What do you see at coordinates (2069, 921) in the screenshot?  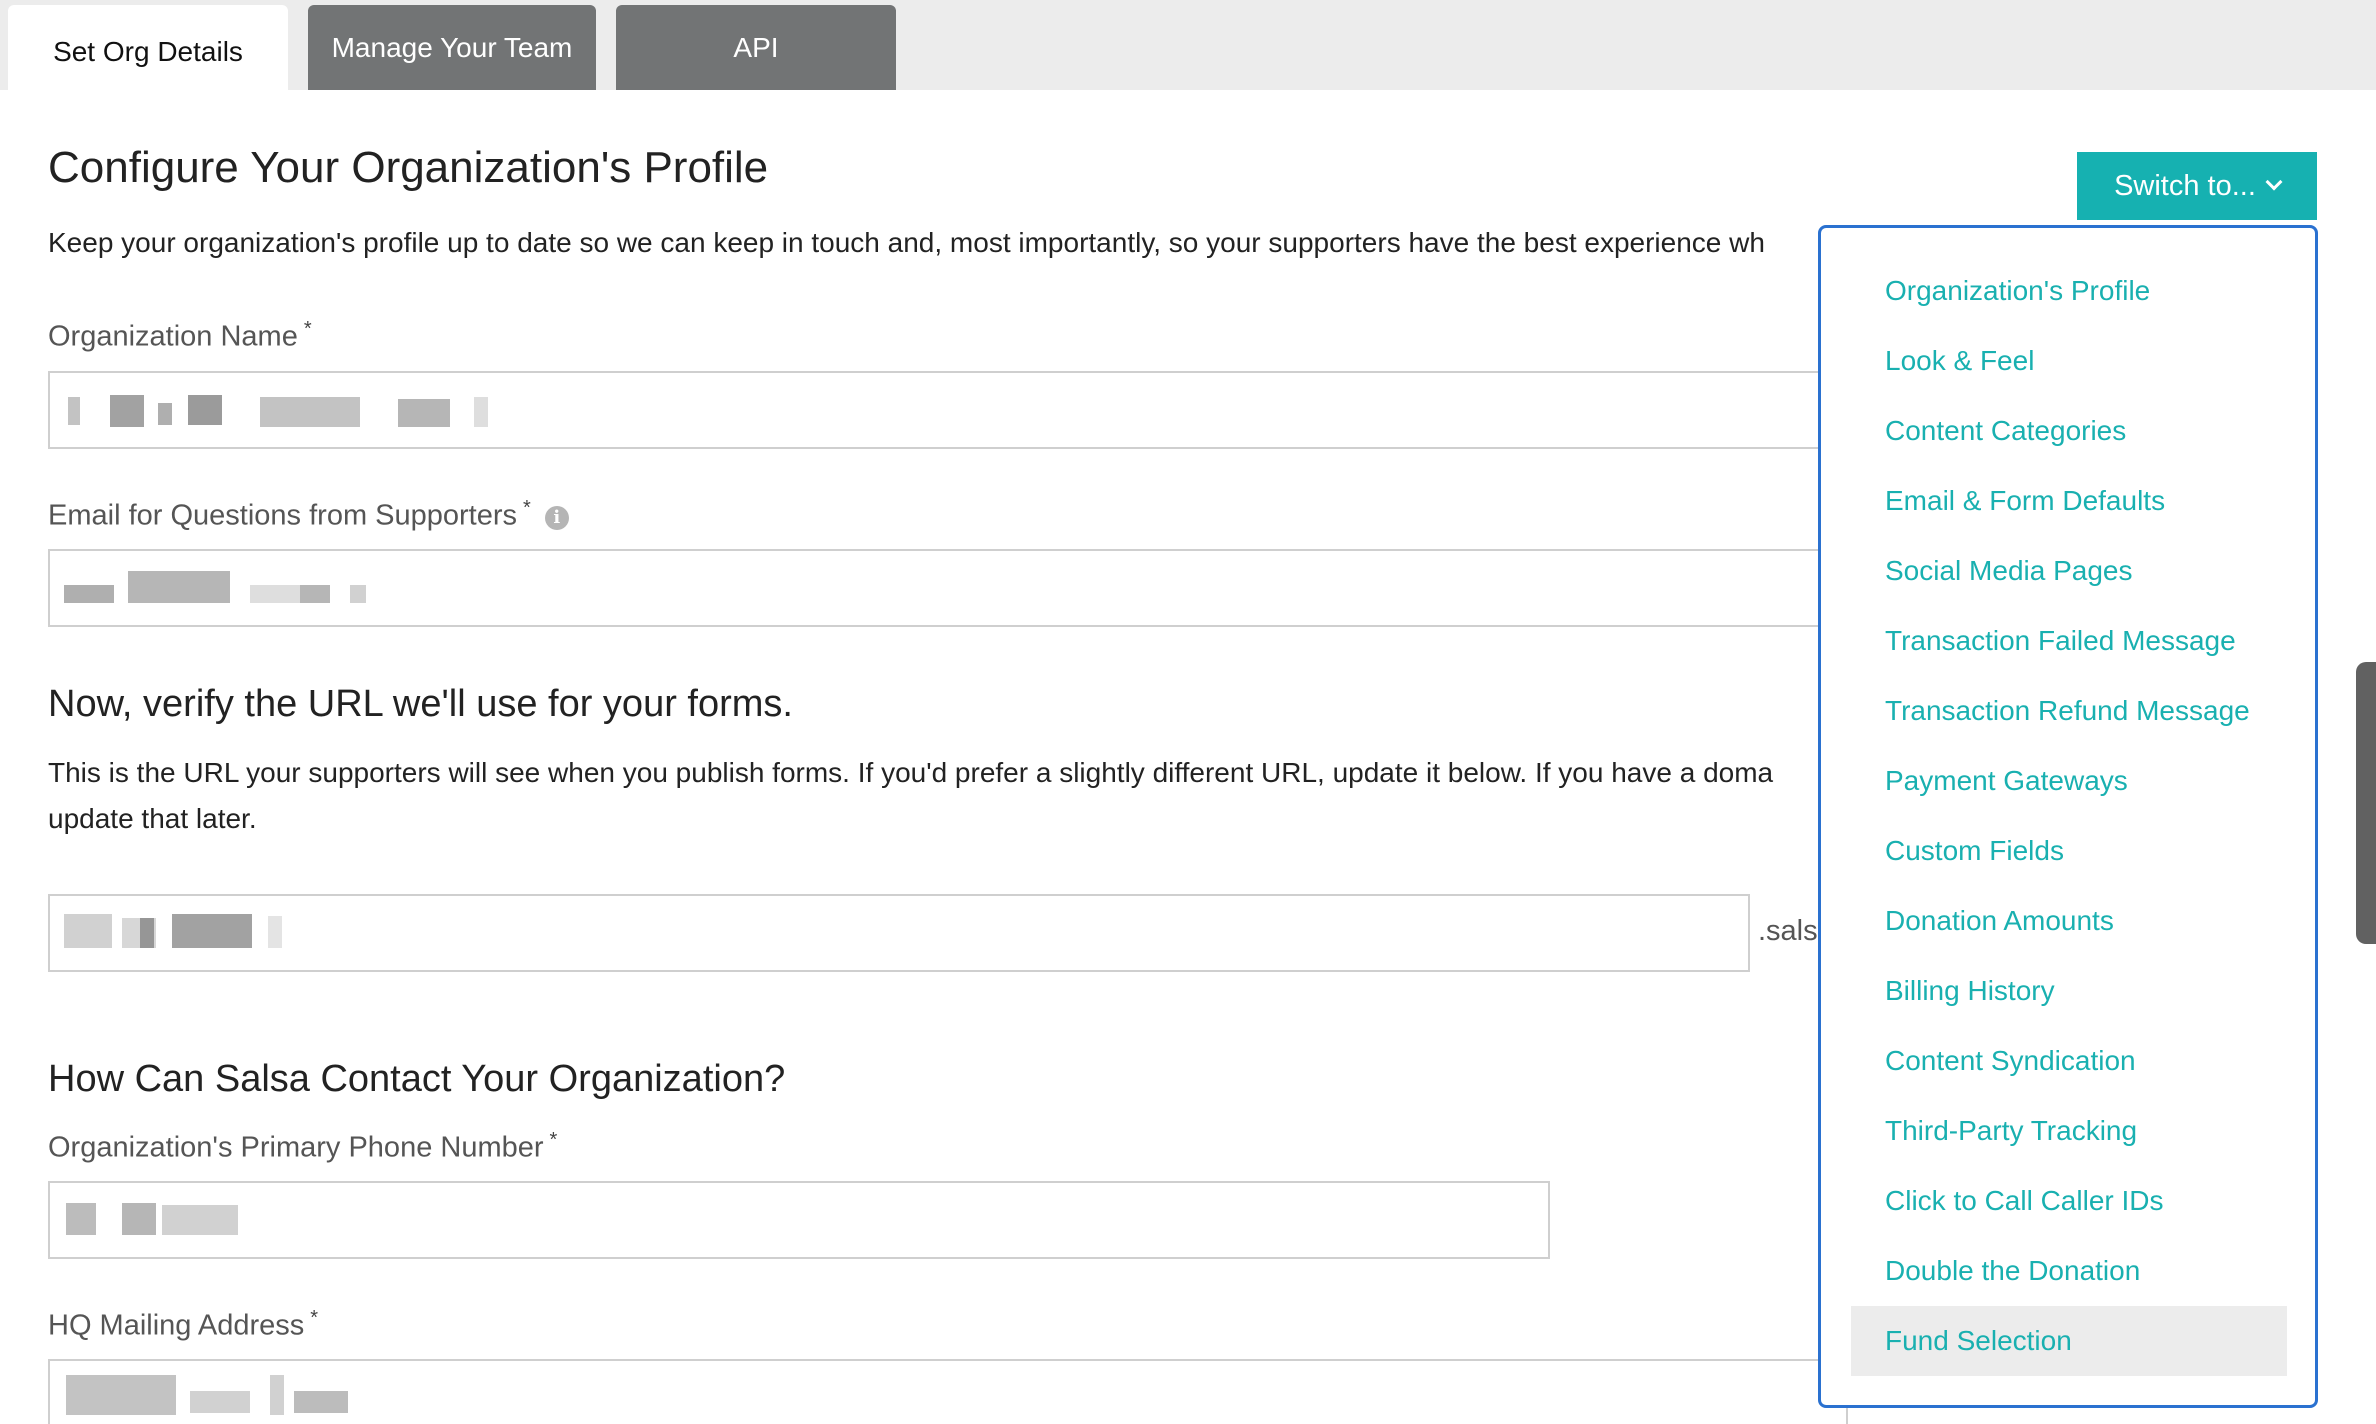 I see `menu-item-donation-amounts: Donation Amounts` at bounding box center [2069, 921].